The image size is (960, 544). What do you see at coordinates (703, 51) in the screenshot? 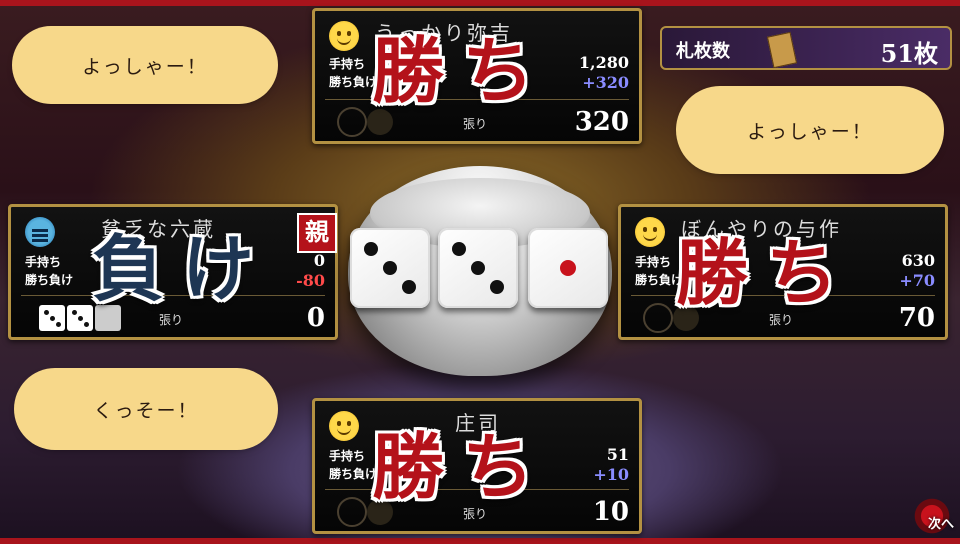
I see `card-counter-label: 札枚数` at bounding box center [703, 51].